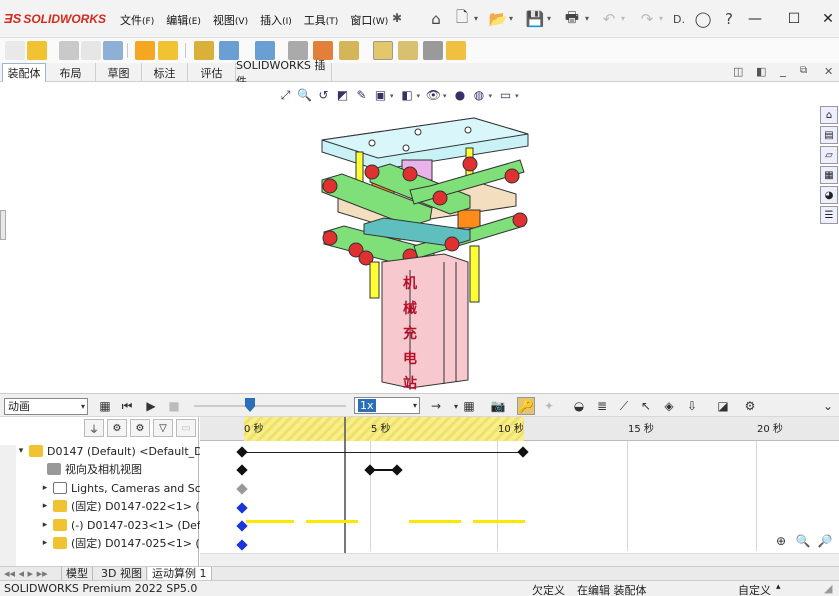 Image resolution: width=839 pixels, height=596 pixels. What do you see at coordinates (151, 406) in the screenshot?
I see `play-icon: ▶` at bounding box center [151, 406].